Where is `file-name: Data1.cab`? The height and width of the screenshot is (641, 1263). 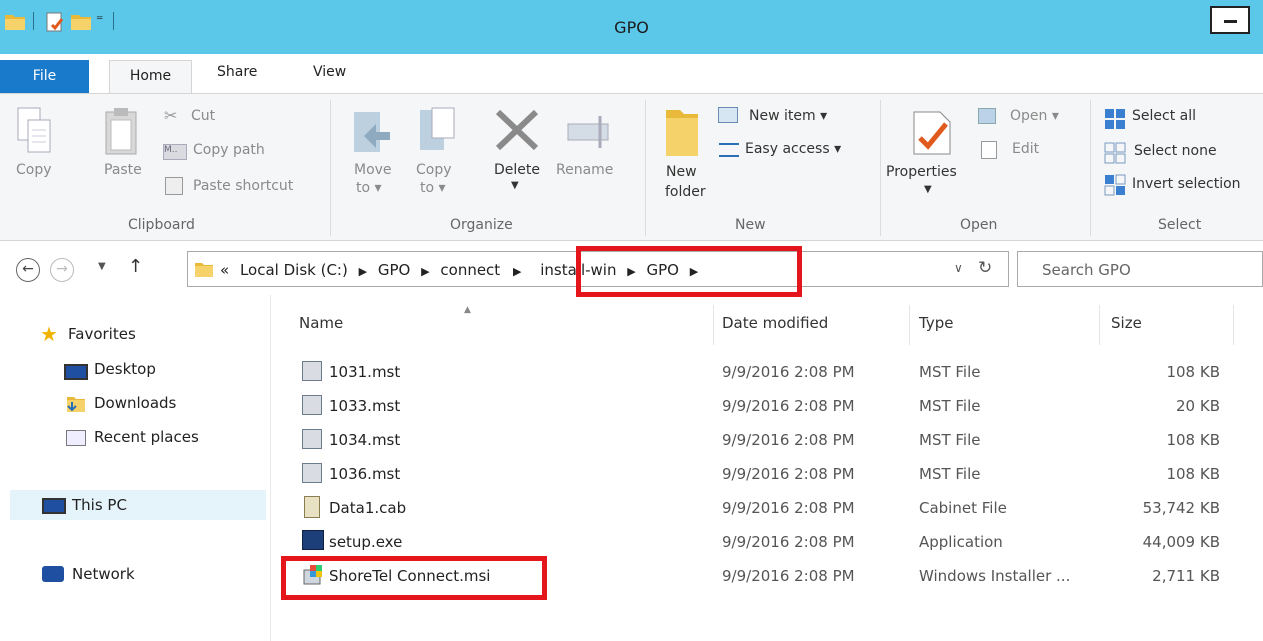
file-name: Data1.cab is located at coordinates (367, 508).